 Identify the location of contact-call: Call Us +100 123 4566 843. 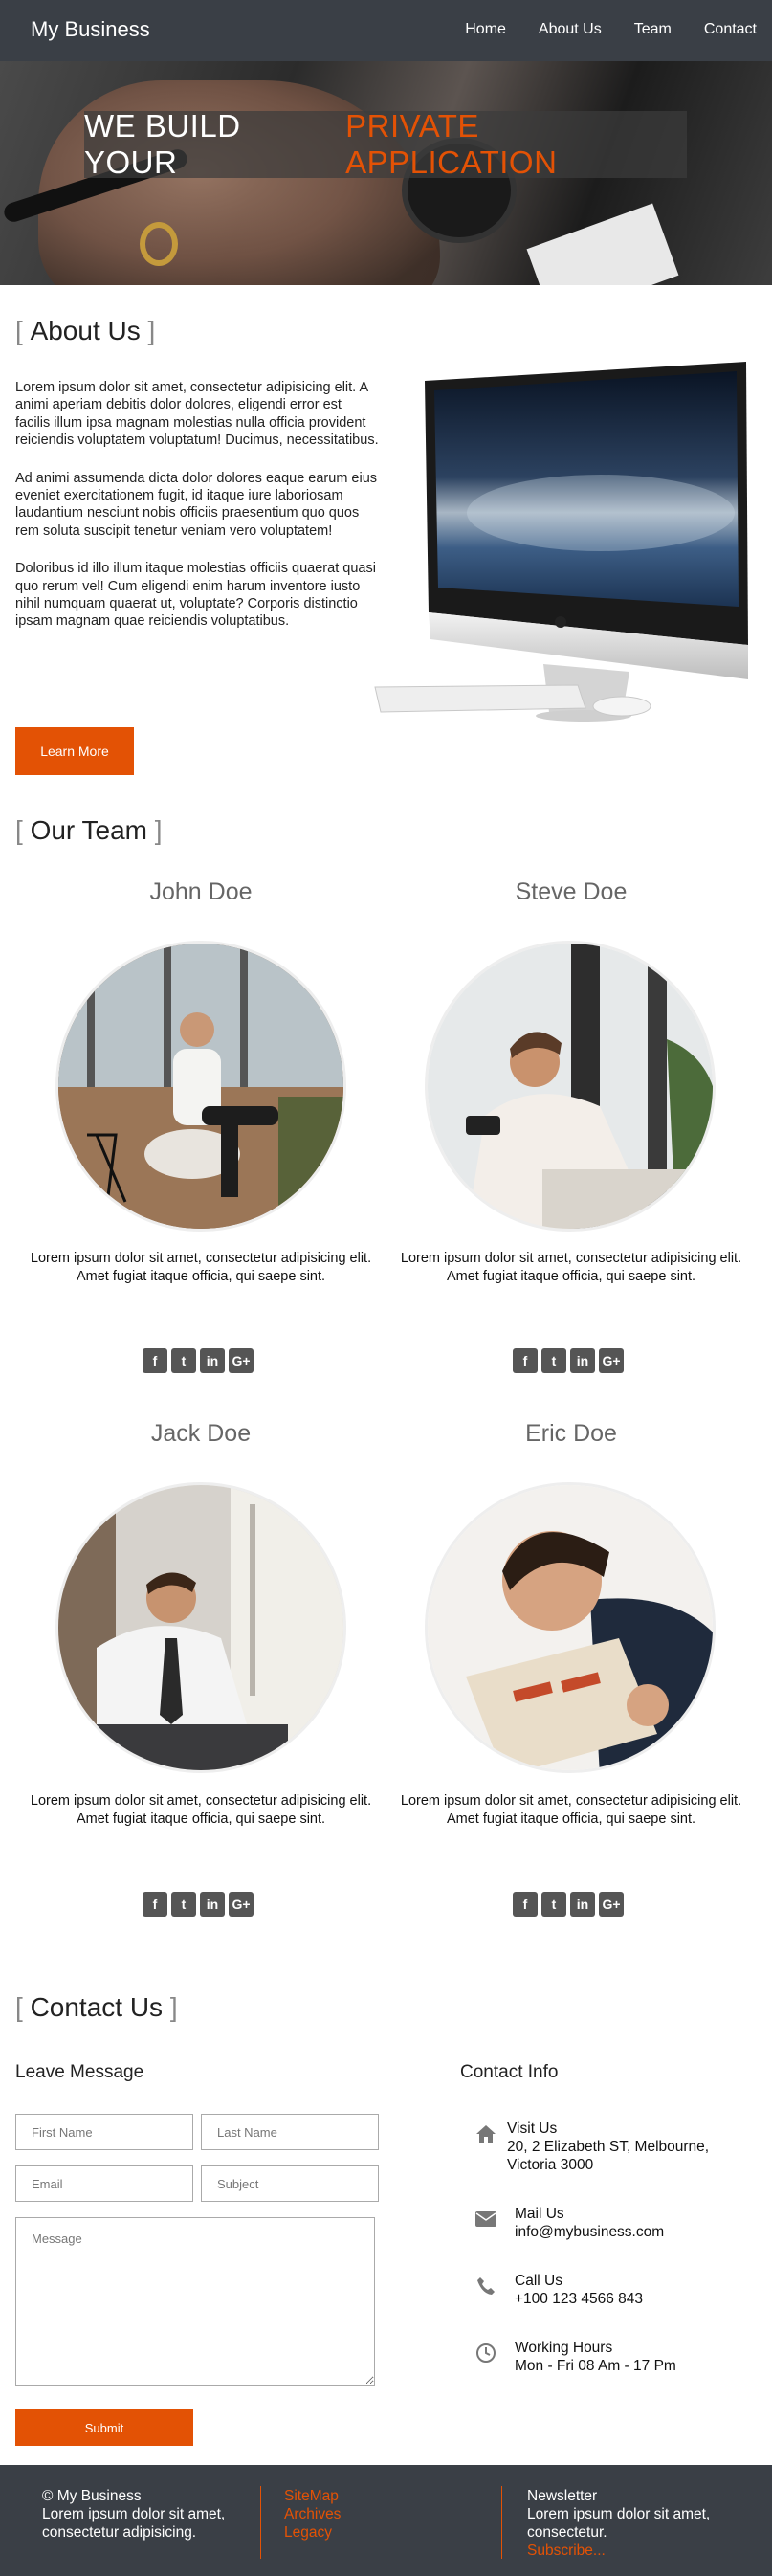
(558, 2291).